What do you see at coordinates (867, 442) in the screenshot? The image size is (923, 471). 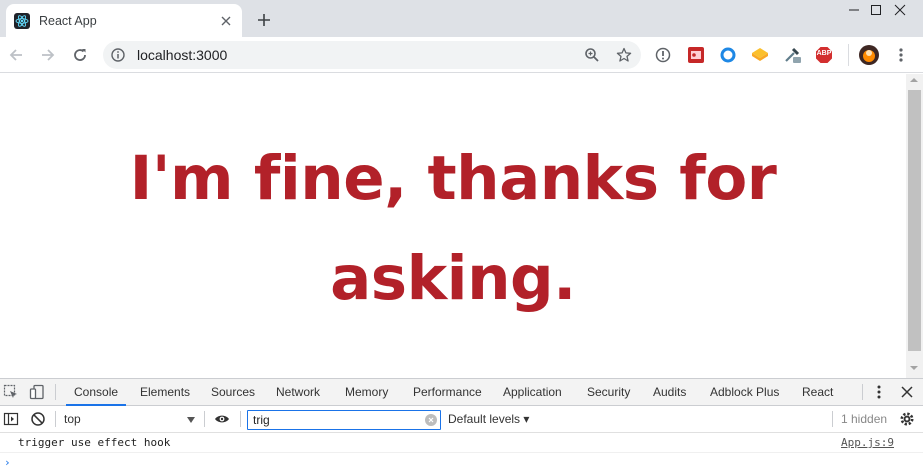 I see `log-source-link: App.js:9` at bounding box center [867, 442].